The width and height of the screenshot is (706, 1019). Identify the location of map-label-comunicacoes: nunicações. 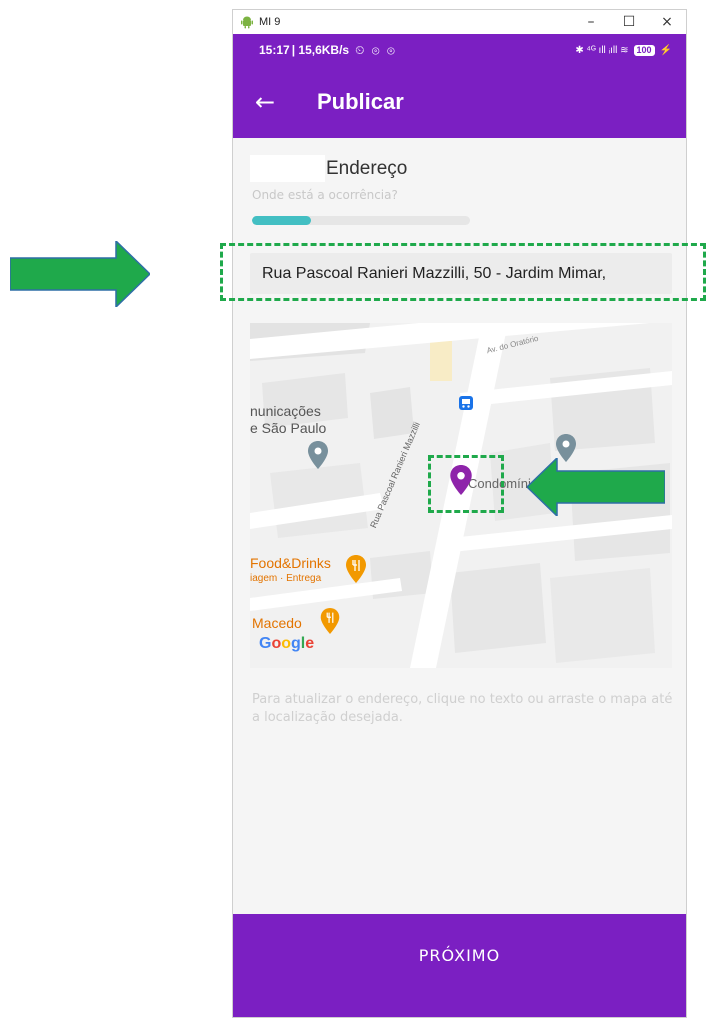
(285, 411).